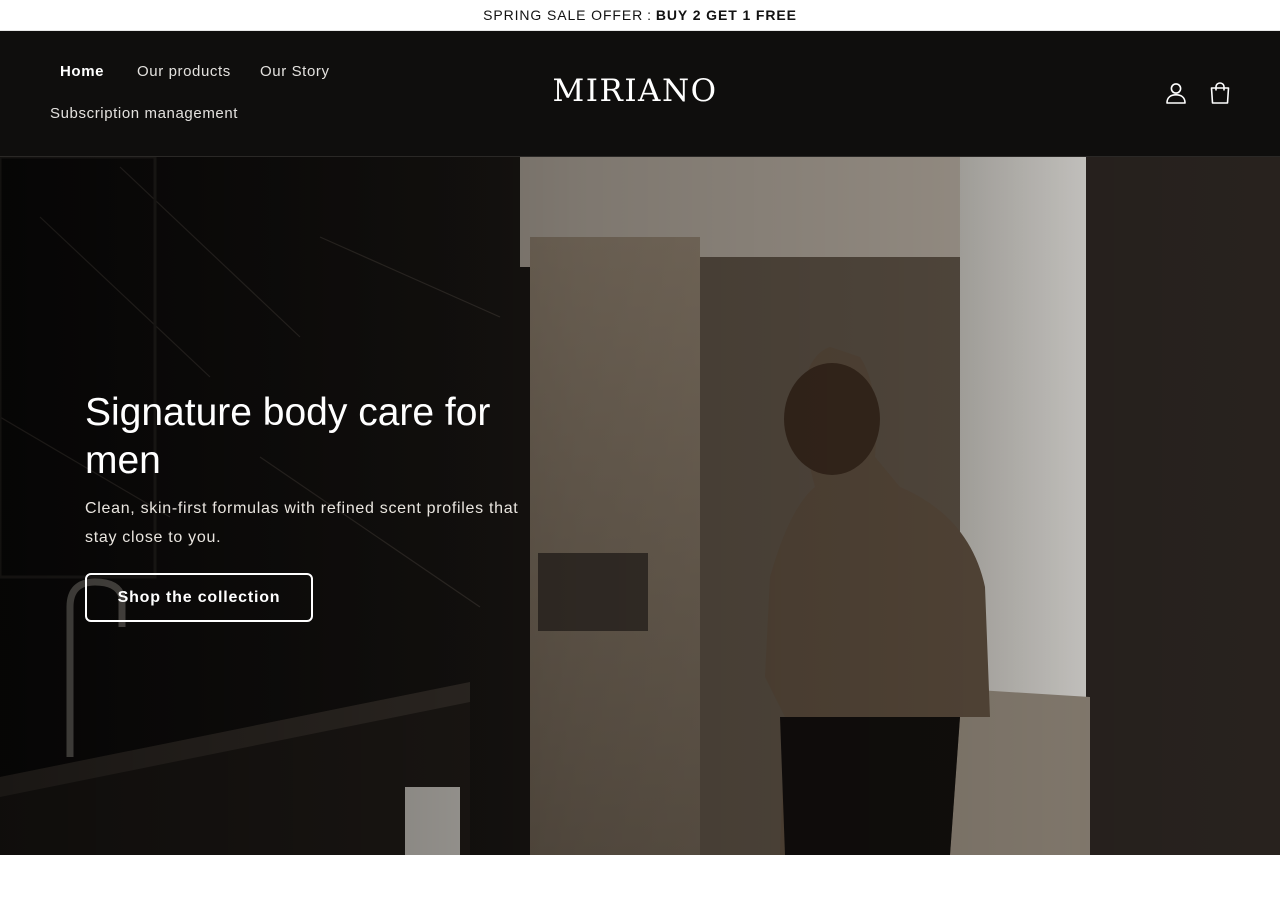 This screenshot has width=1280, height=900. Describe the element at coordinates (144, 113) in the screenshot. I see `nav-subscription-link: Subscription management` at that location.